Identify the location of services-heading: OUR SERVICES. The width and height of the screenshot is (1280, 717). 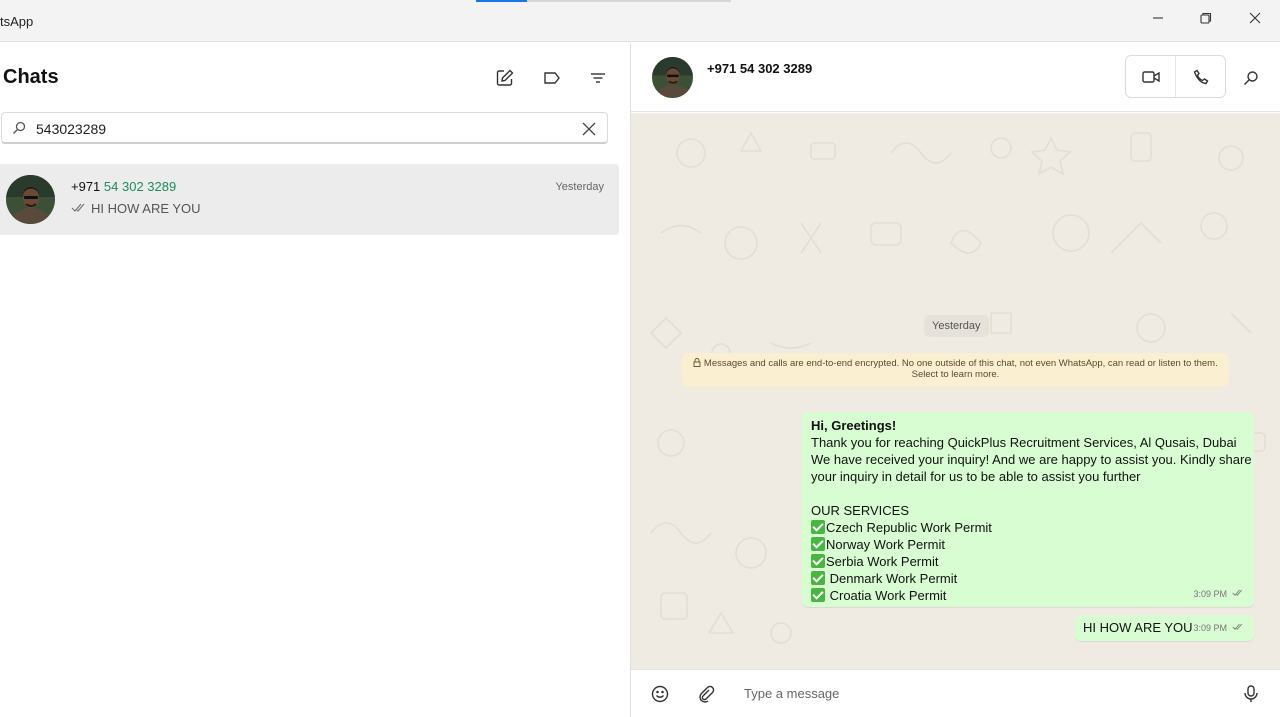
(860, 510).